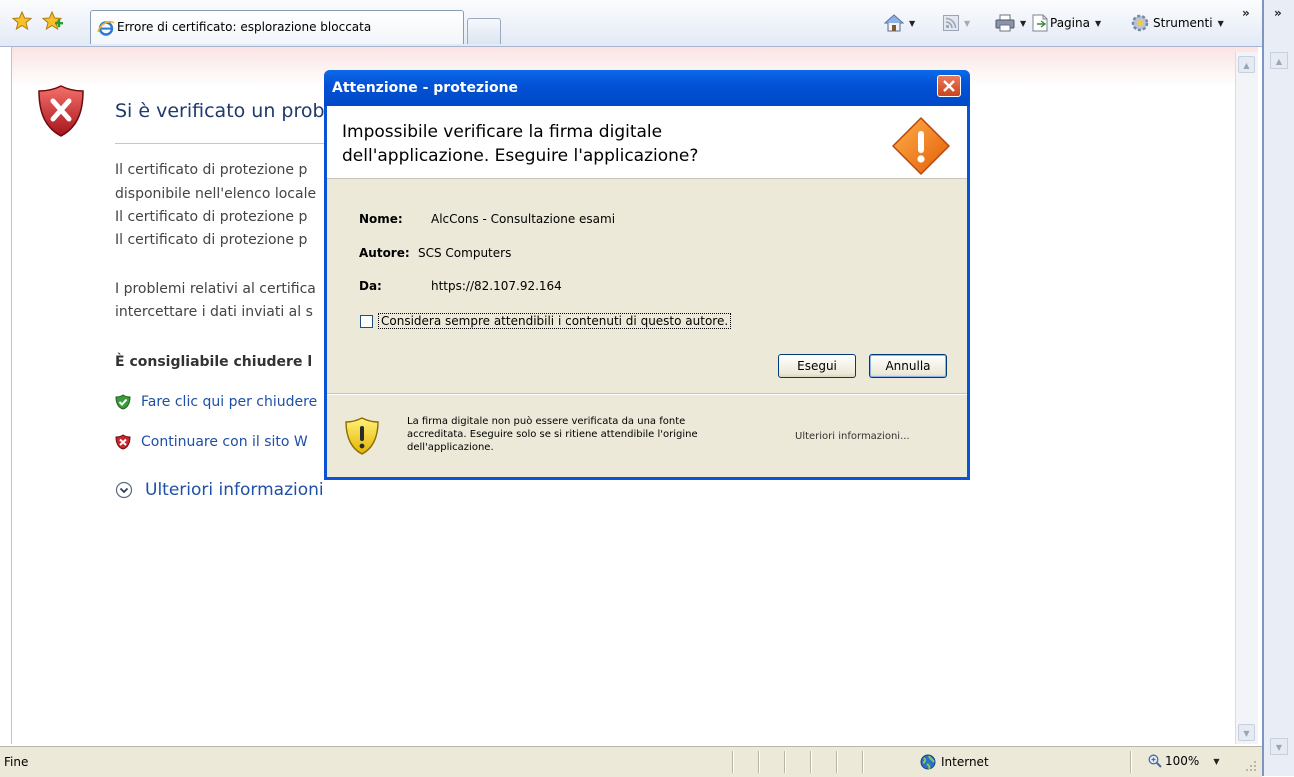 The height and width of the screenshot is (777, 1294). I want to click on print-button: ▼, so click(1010, 23).